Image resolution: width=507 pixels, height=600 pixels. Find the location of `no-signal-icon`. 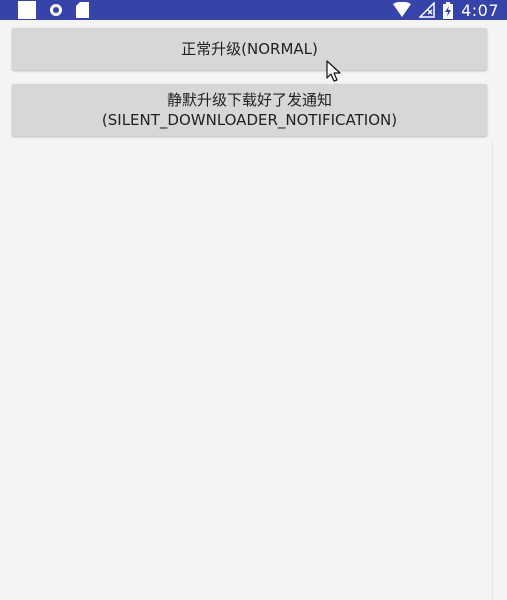

no-signal-icon is located at coordinates (427, 10).